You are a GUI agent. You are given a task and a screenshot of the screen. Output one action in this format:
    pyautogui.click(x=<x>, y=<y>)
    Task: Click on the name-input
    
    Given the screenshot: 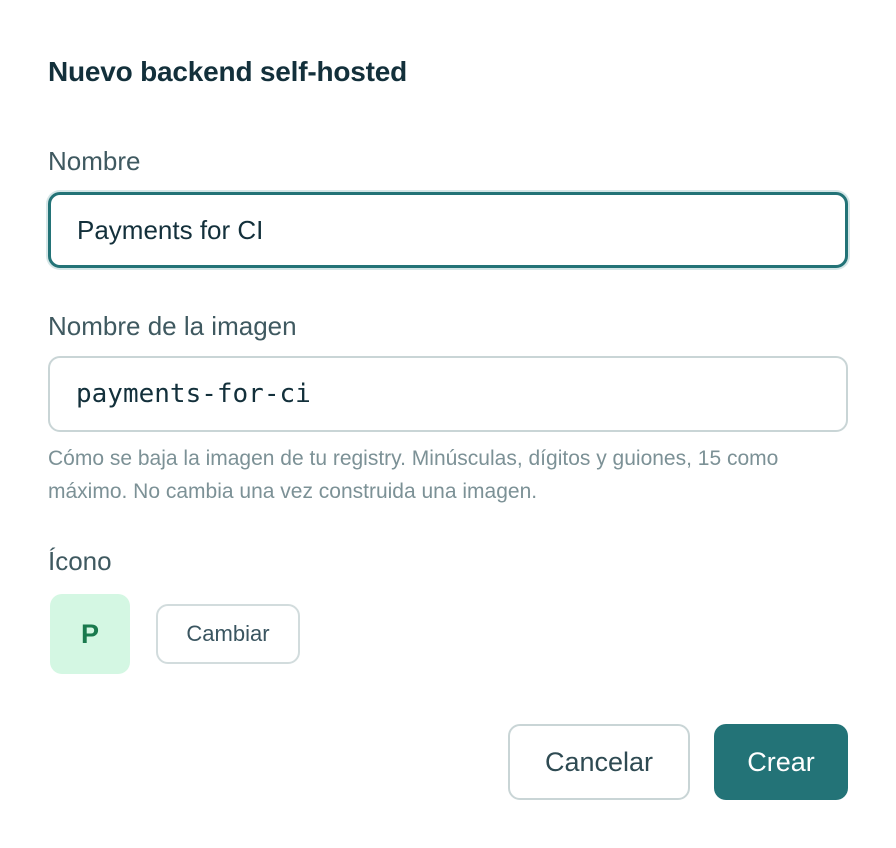 What is the action you would take?
    pyautogui.click(x=448, y=230)
    